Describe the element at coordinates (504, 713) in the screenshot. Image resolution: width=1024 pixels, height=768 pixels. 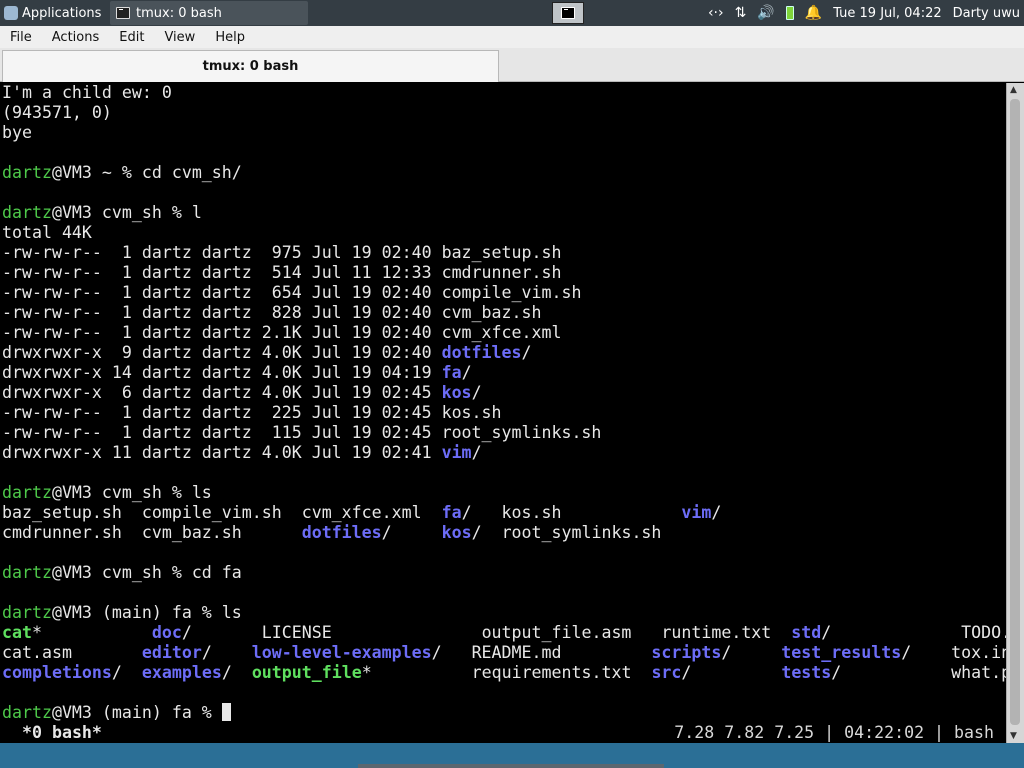
I see `terminal-line: dartz@VM3 (main) fa %` at that location.